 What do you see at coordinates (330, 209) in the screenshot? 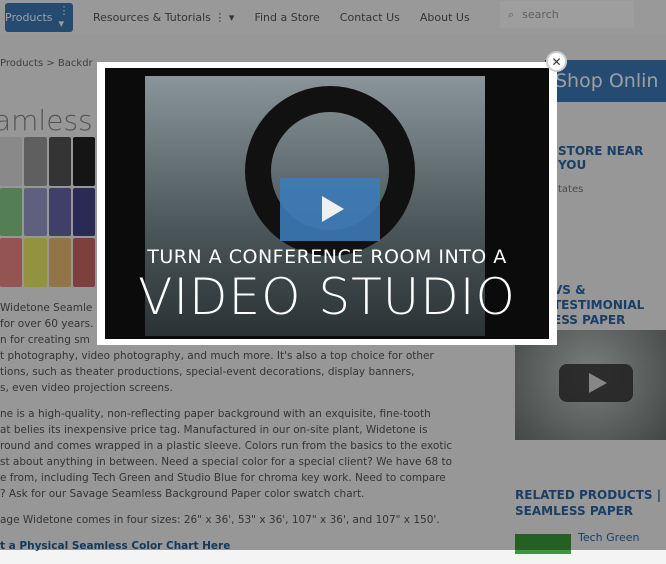
I see `play-icon` at bounding box center [330, 209].